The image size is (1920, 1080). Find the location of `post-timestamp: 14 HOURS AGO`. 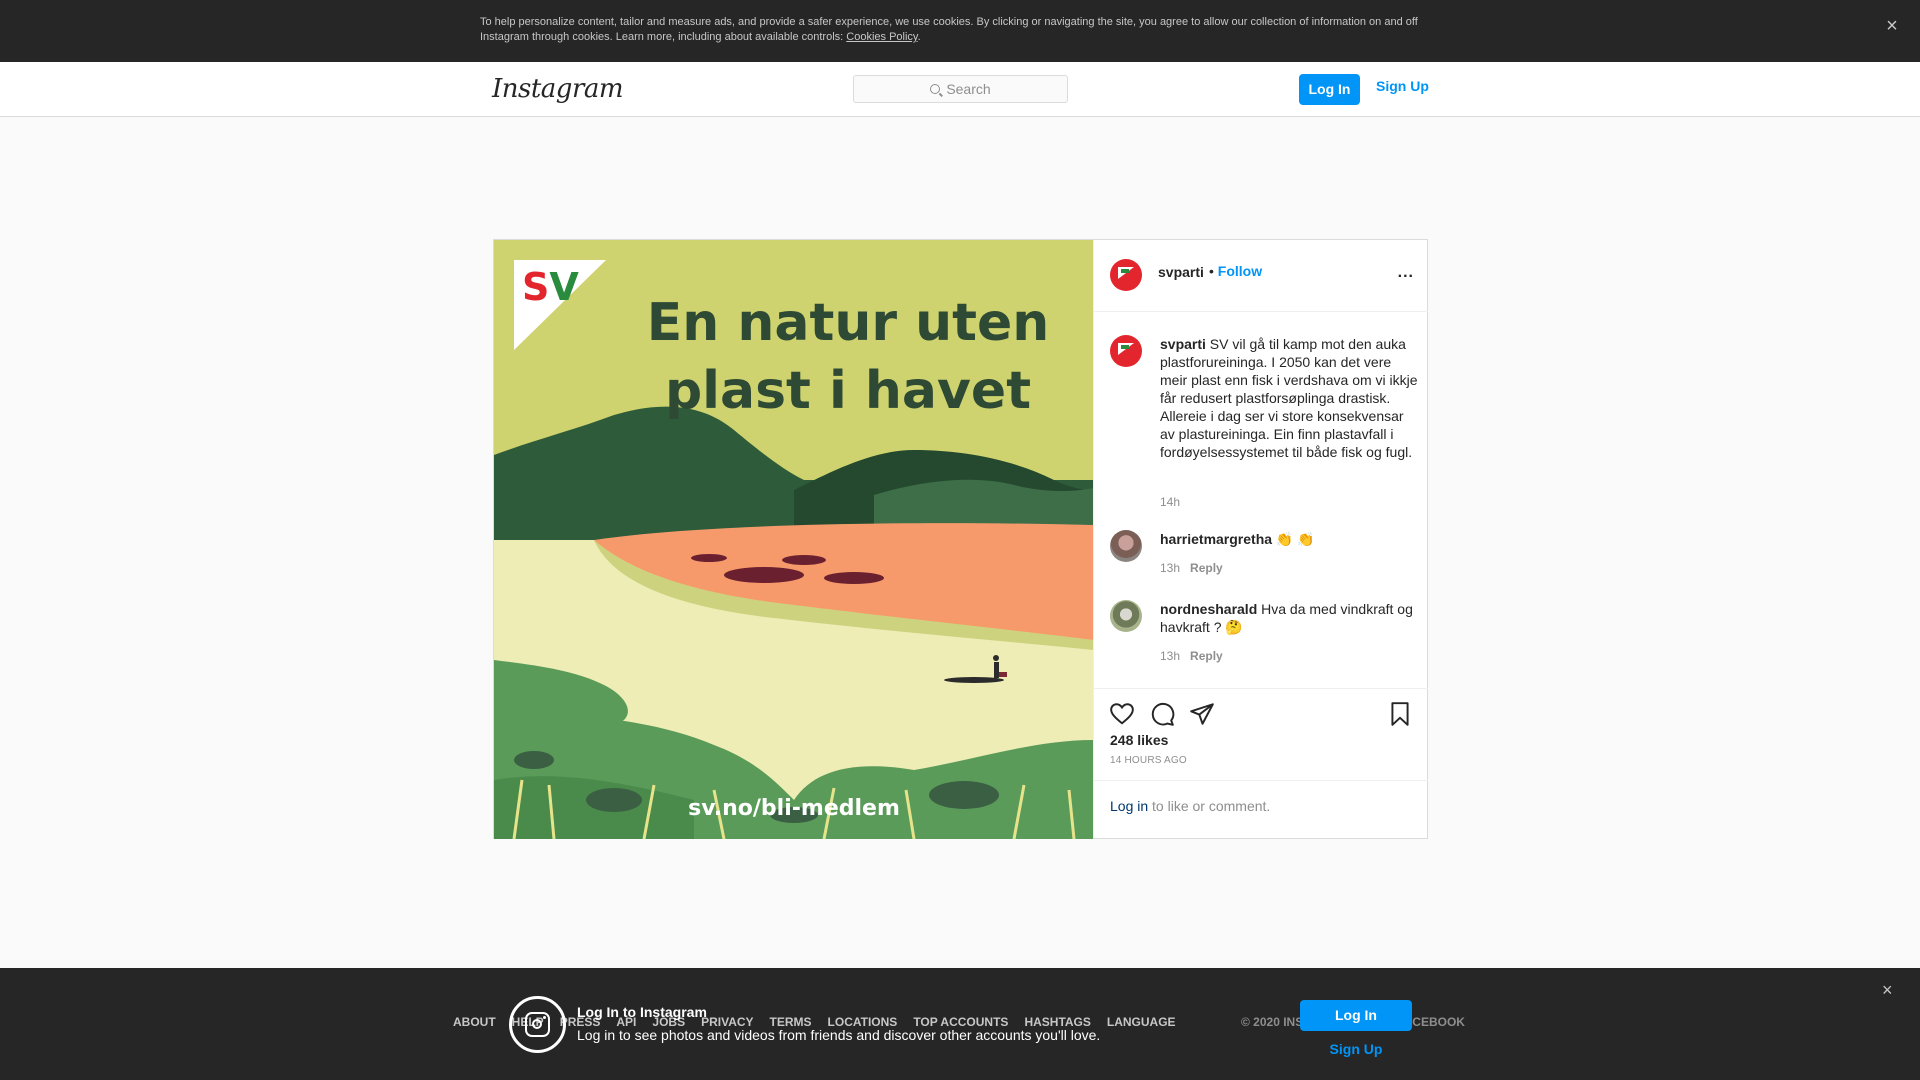

post-timestamp: 14 HOURS AGO is located at coordinates (1148, 760).